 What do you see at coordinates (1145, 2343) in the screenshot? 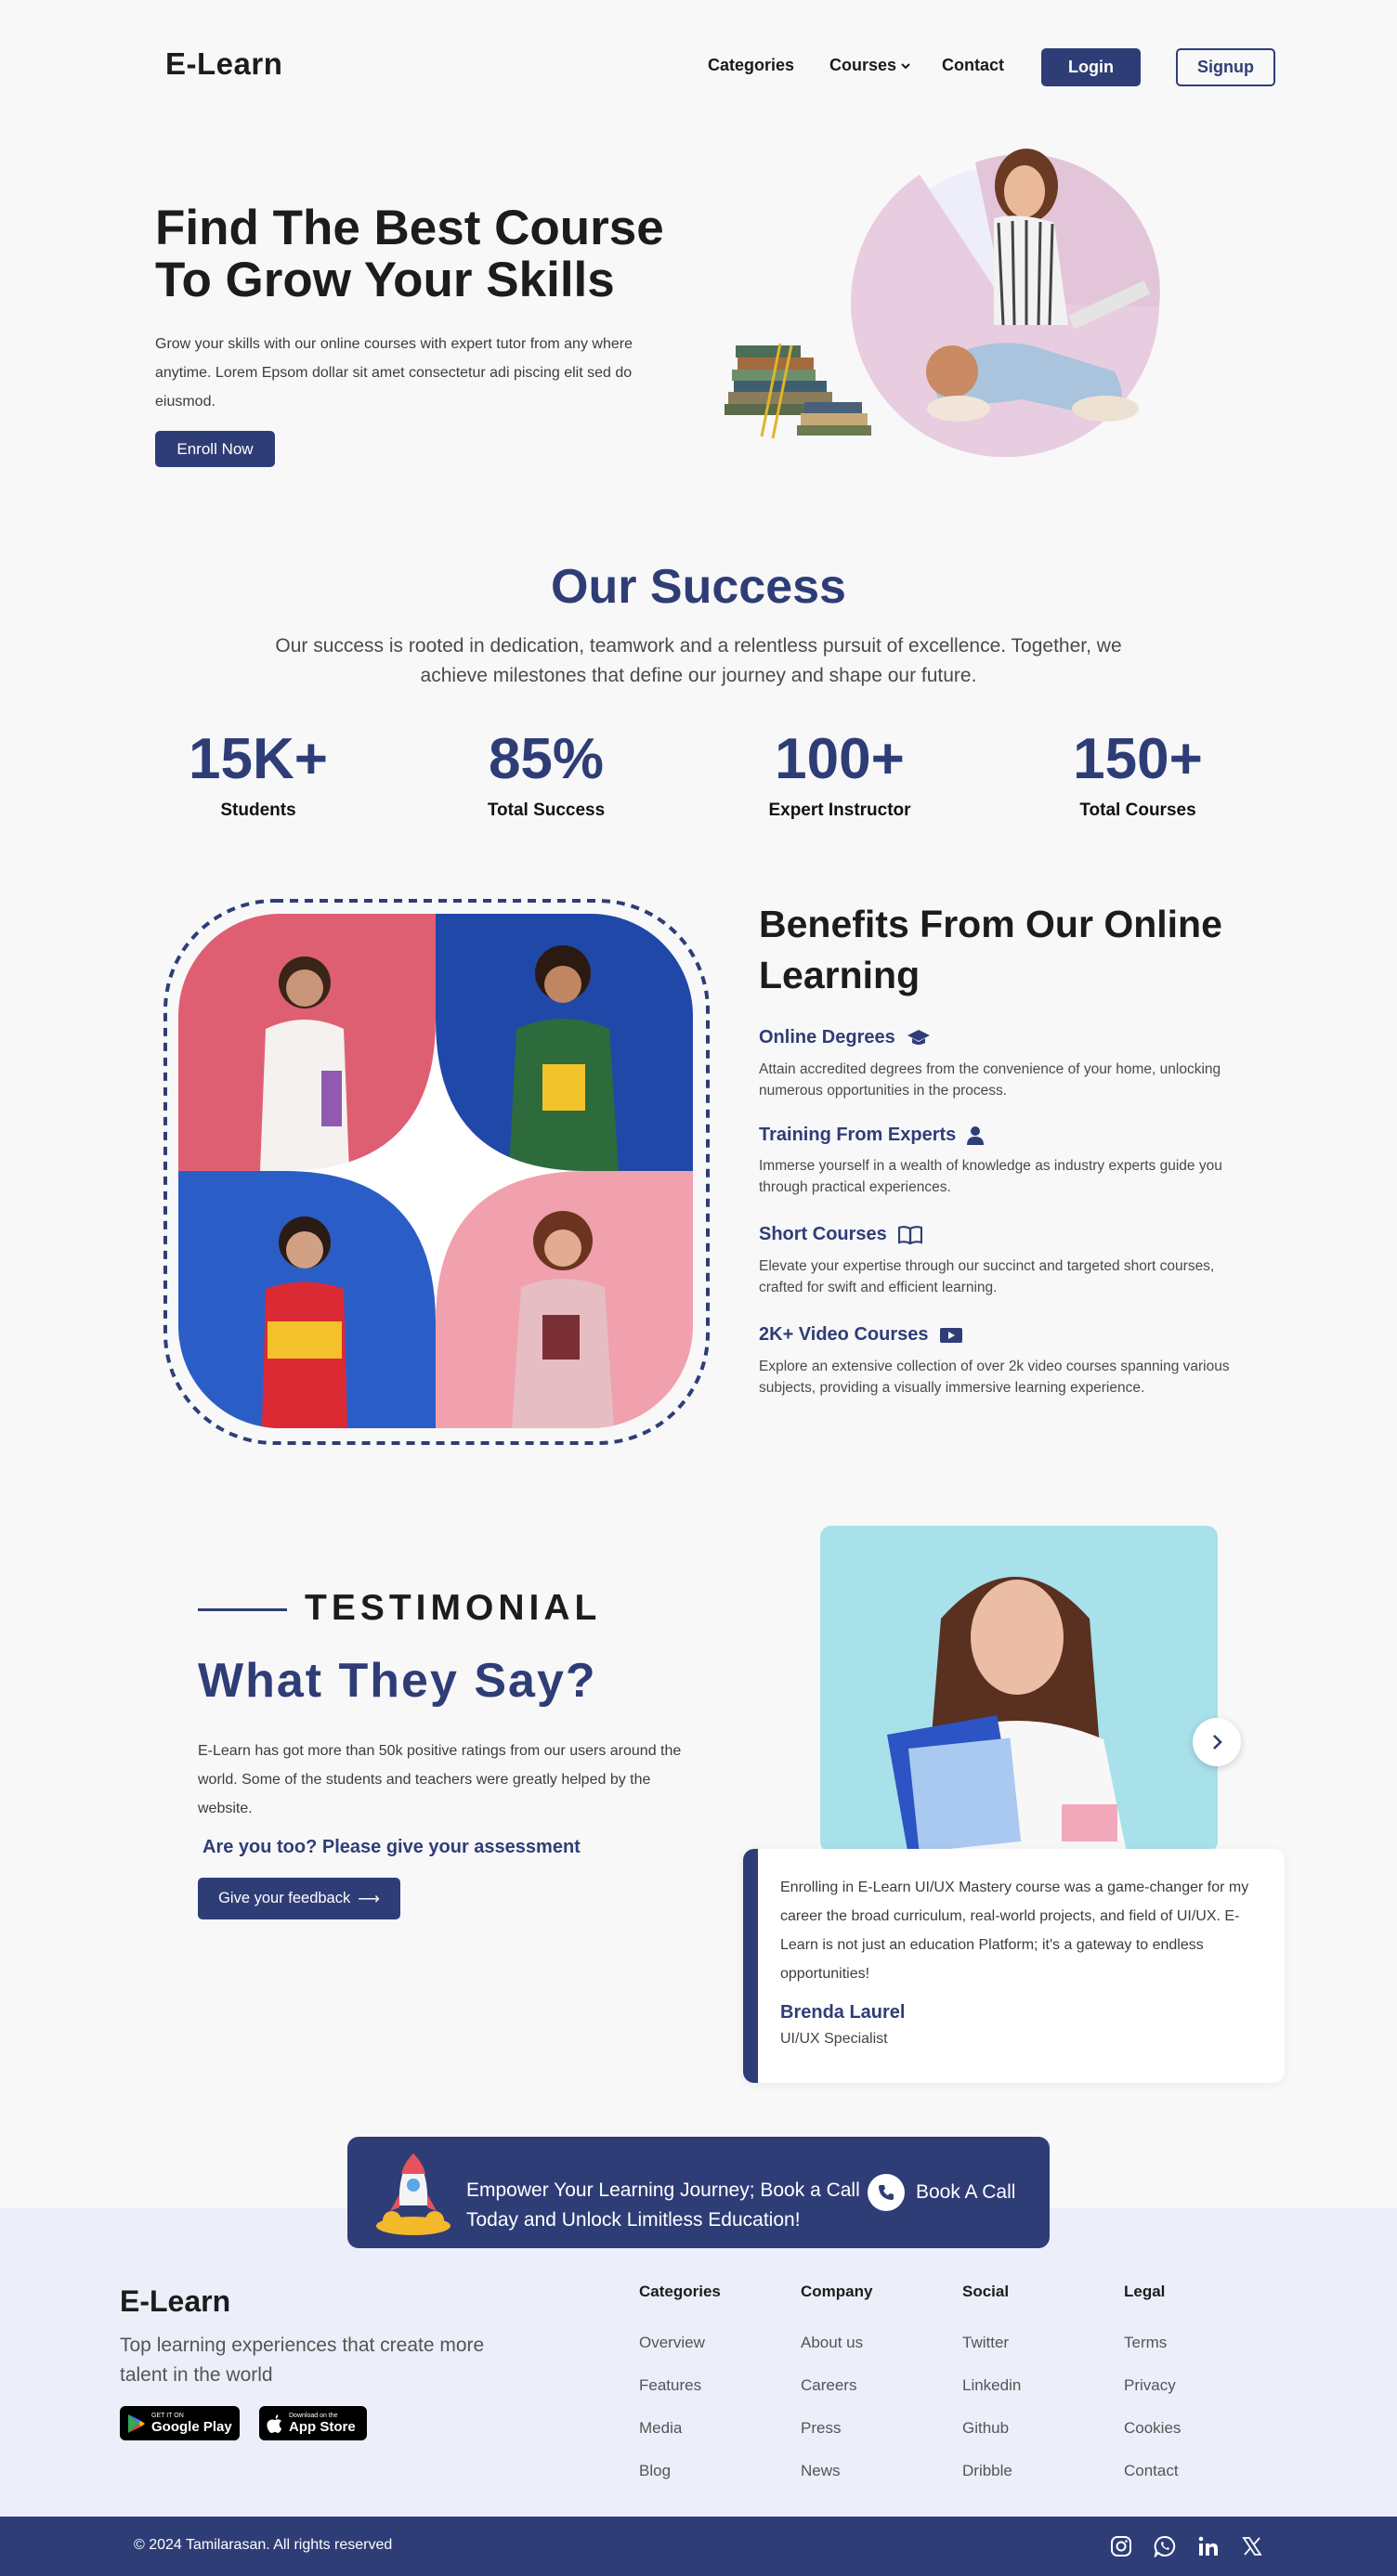
I see `footer-link: Terms` at bounding box center [1145, 2343].